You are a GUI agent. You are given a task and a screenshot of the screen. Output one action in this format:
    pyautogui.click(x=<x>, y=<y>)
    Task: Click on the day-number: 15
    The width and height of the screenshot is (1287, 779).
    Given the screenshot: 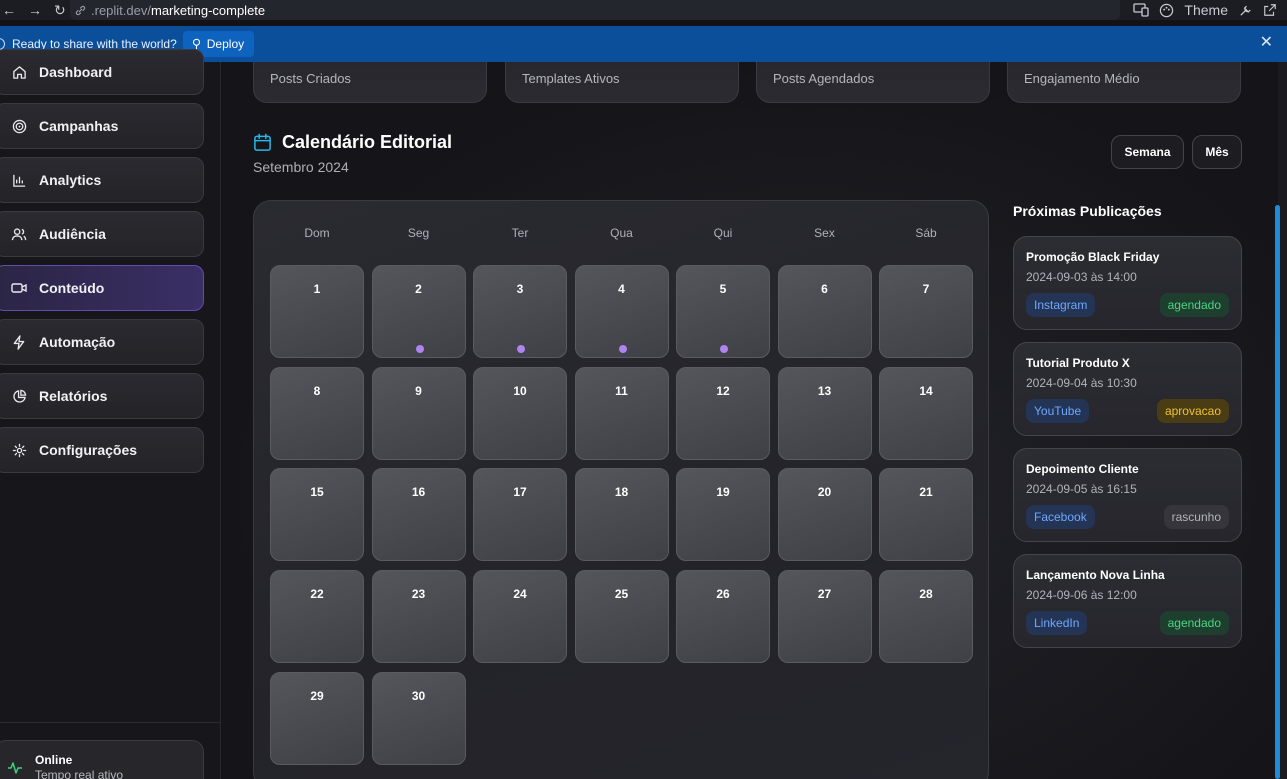 What is the action you would take?
    pyautogui.click(x=317, y=492)
    